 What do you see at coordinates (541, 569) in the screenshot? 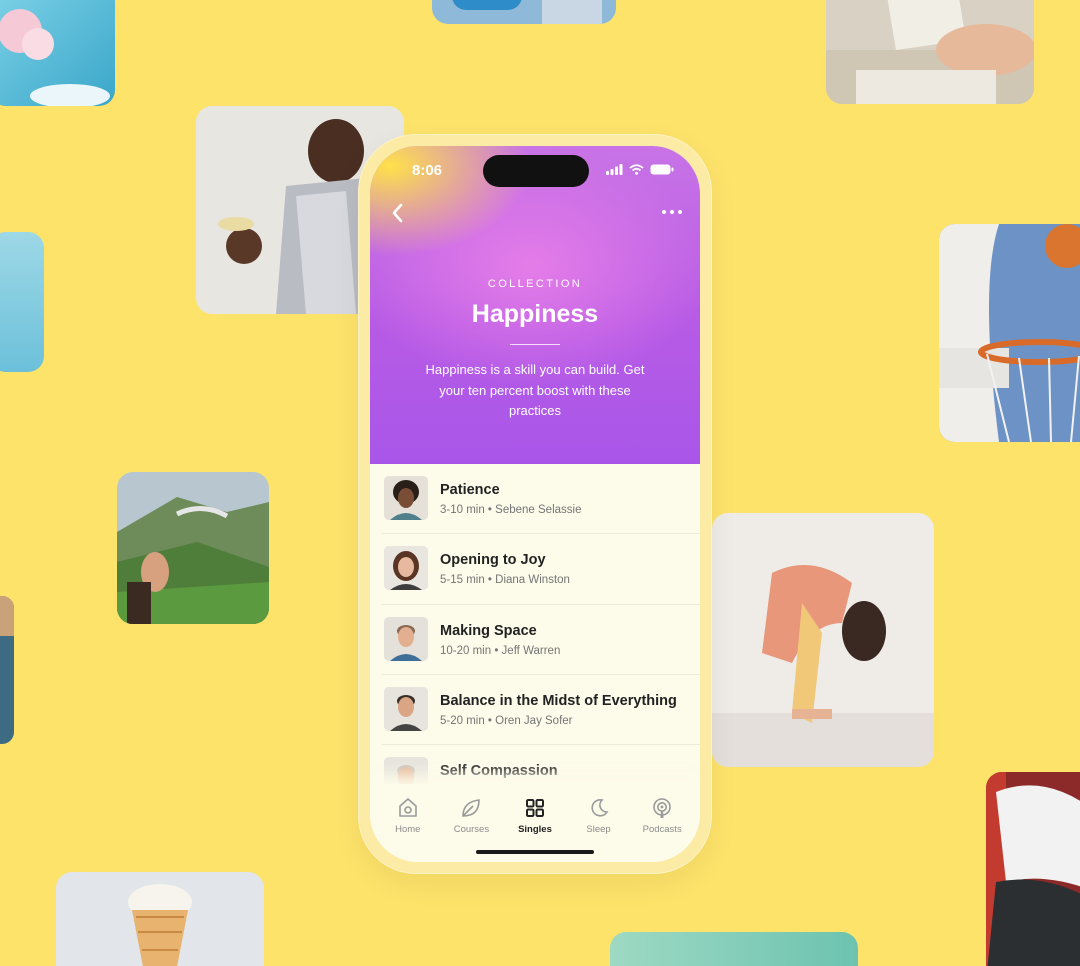
I see `list-item: Opening to Joy 5-15 min • Diana Winston` at bounding box center [541, 569].